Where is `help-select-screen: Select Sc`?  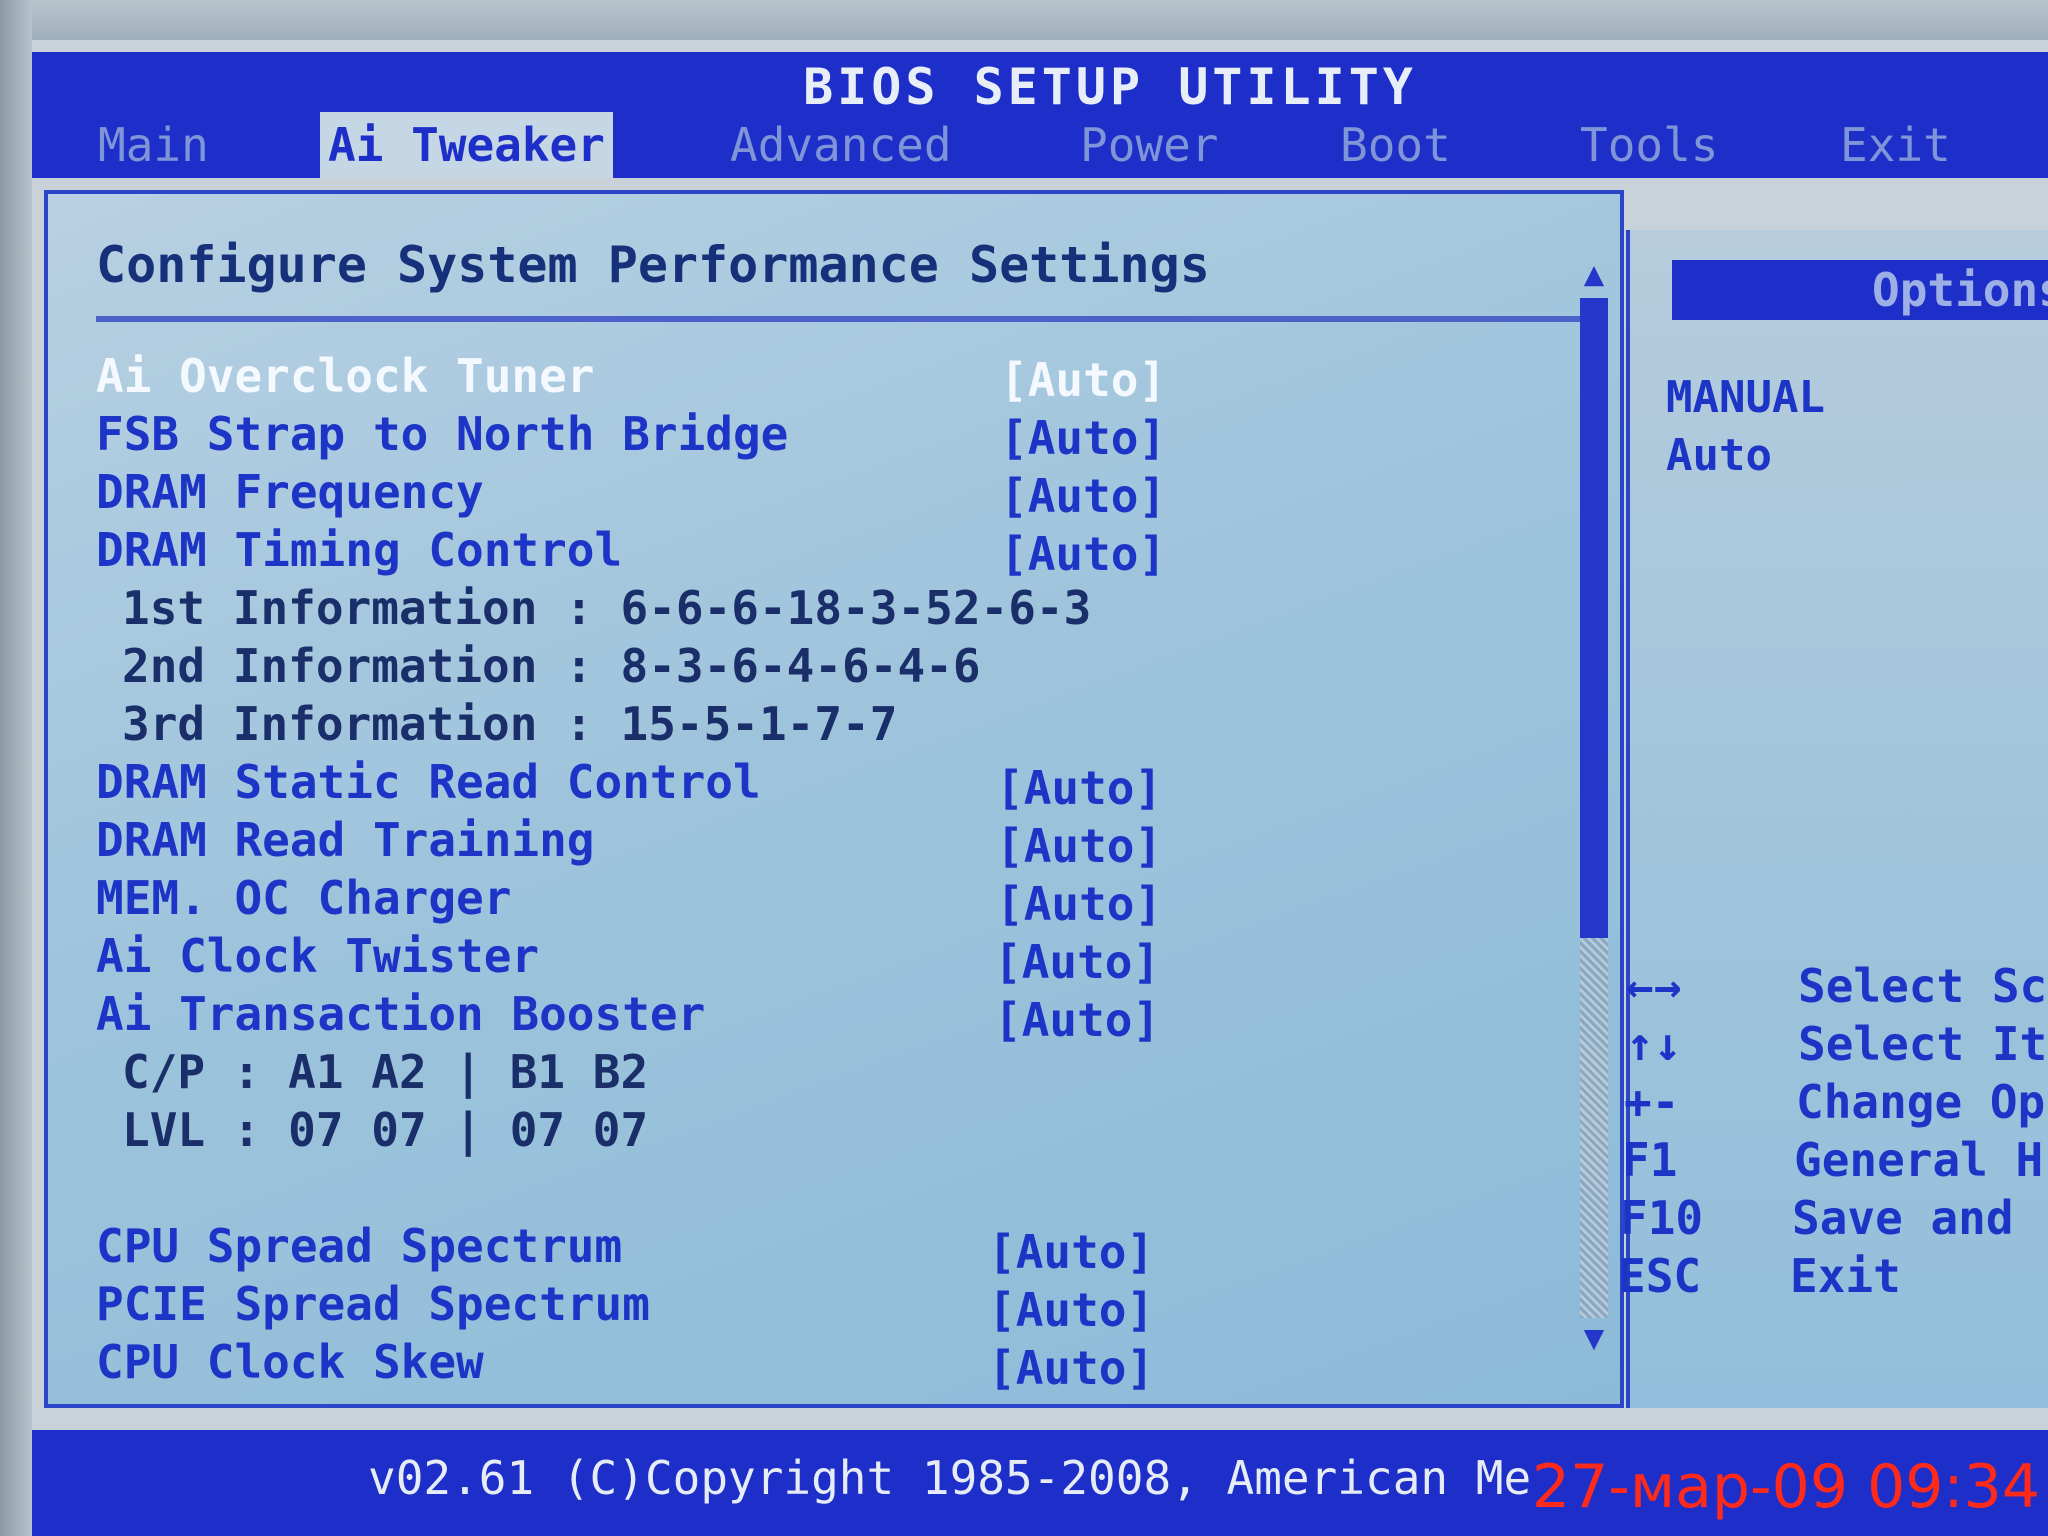
help-select-screen: Select Sc is located at coordinates (1923, 986).